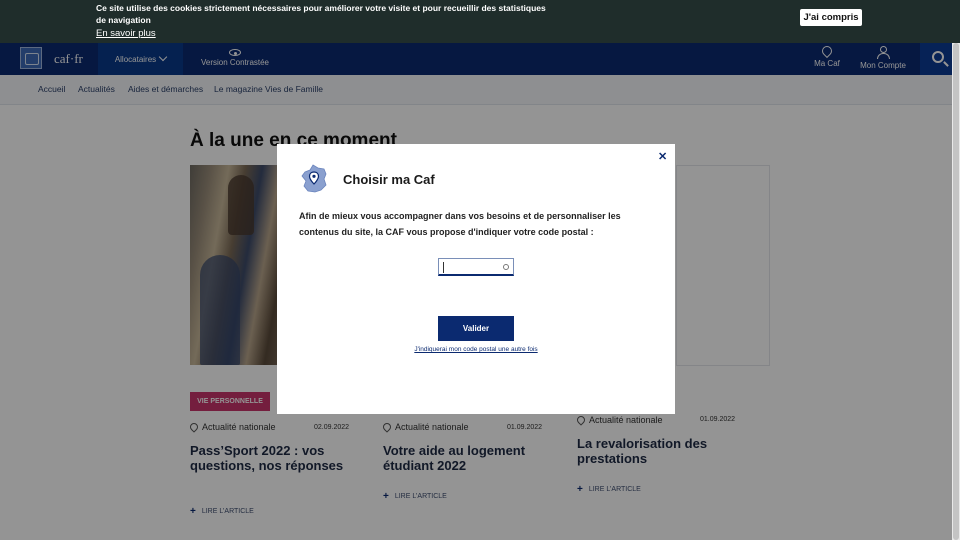 This screenshot has width=960, height=540. I want to click on close-icon: ✕, so click(662, 156).